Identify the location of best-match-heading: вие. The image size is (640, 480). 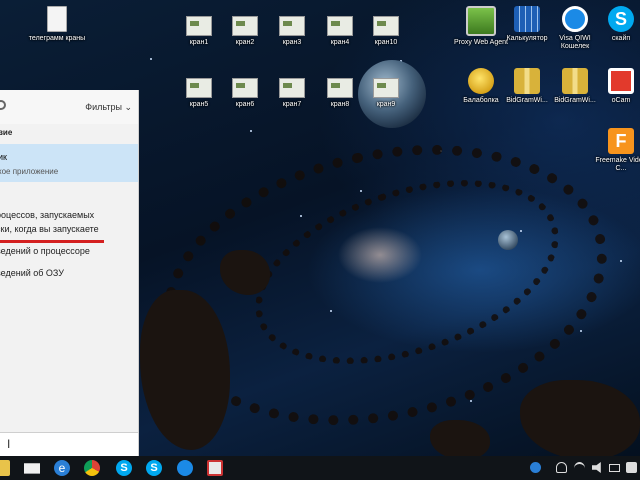
(6, 132).